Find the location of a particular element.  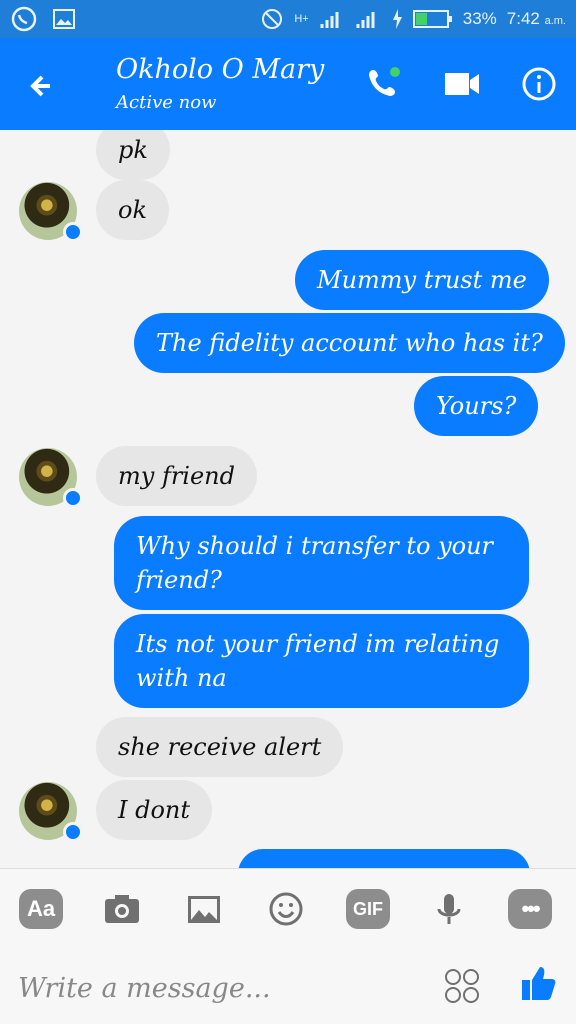

status-bar: H+ 33% 7:42 a.m. is located at coordinates (288, 19).